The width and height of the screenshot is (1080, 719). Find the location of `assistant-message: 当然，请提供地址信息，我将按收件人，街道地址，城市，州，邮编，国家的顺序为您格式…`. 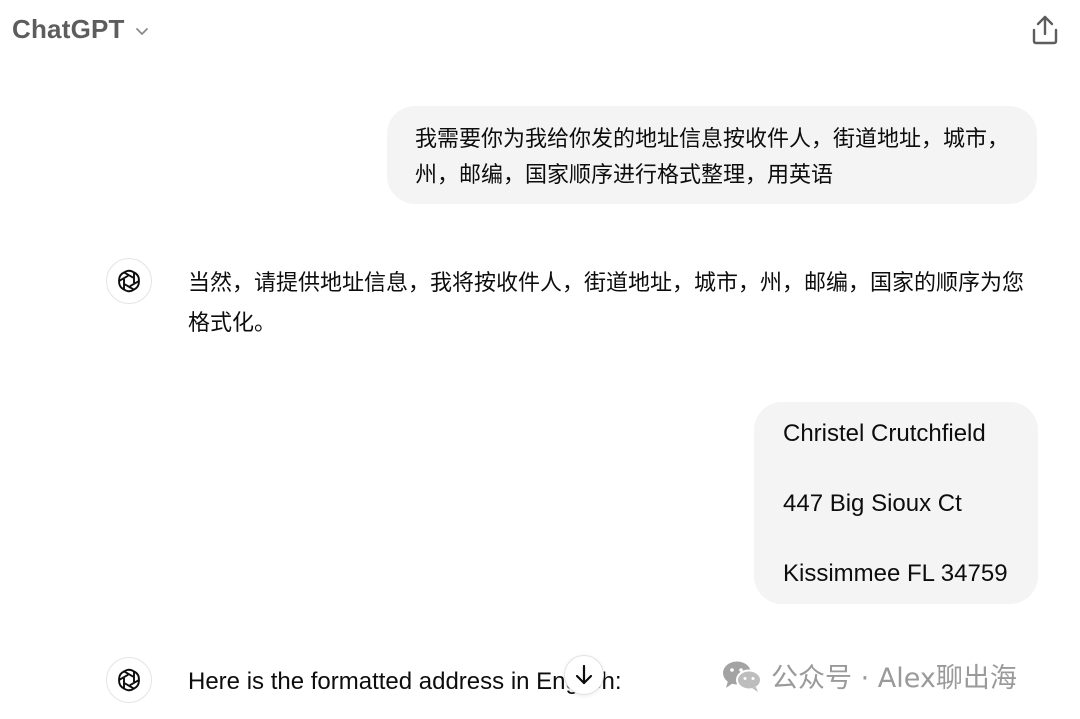

assistant-message: 当然，请提供地址信息，我将按收件人，街道地址，城市，州，邮编，国家的顺序为您格式… is located at coordinates (613, 304).